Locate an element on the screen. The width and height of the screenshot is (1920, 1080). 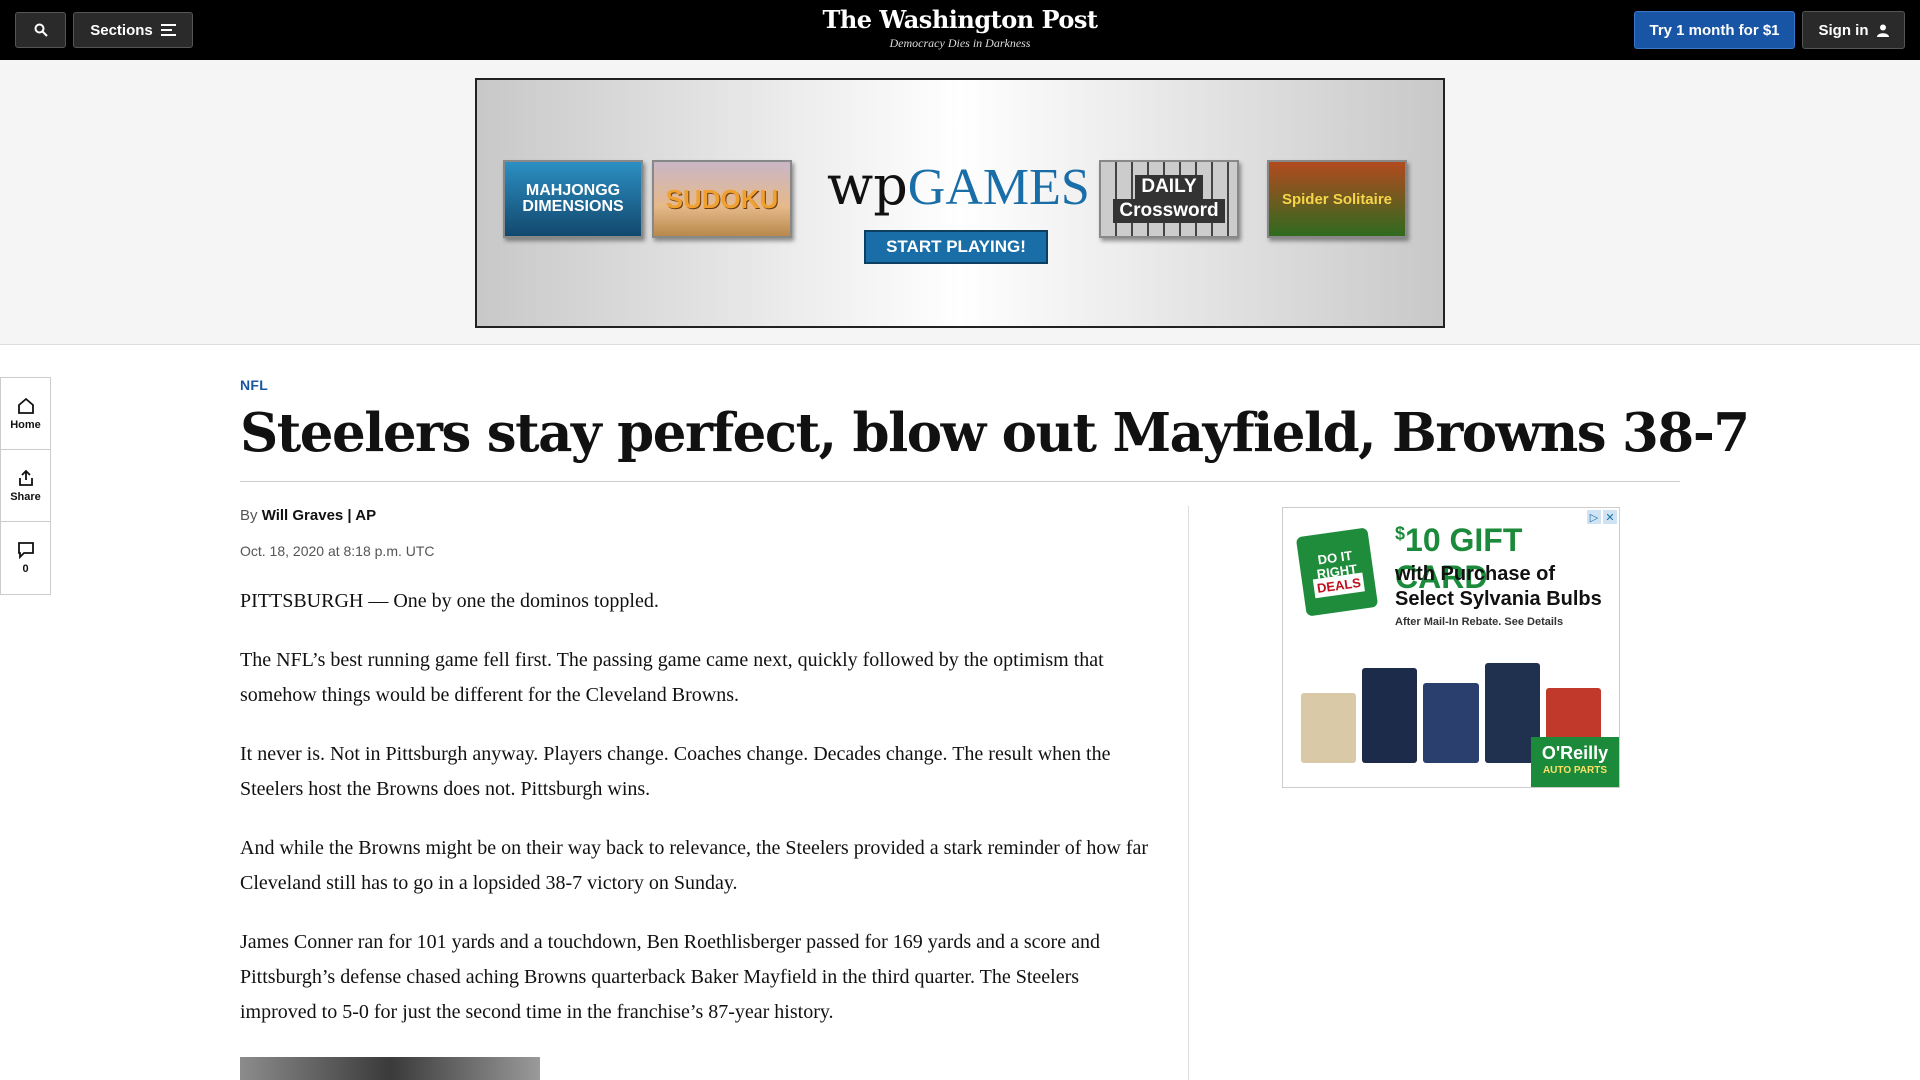
sudoku-label: SUDOKU is located at coordinates (722, 198).